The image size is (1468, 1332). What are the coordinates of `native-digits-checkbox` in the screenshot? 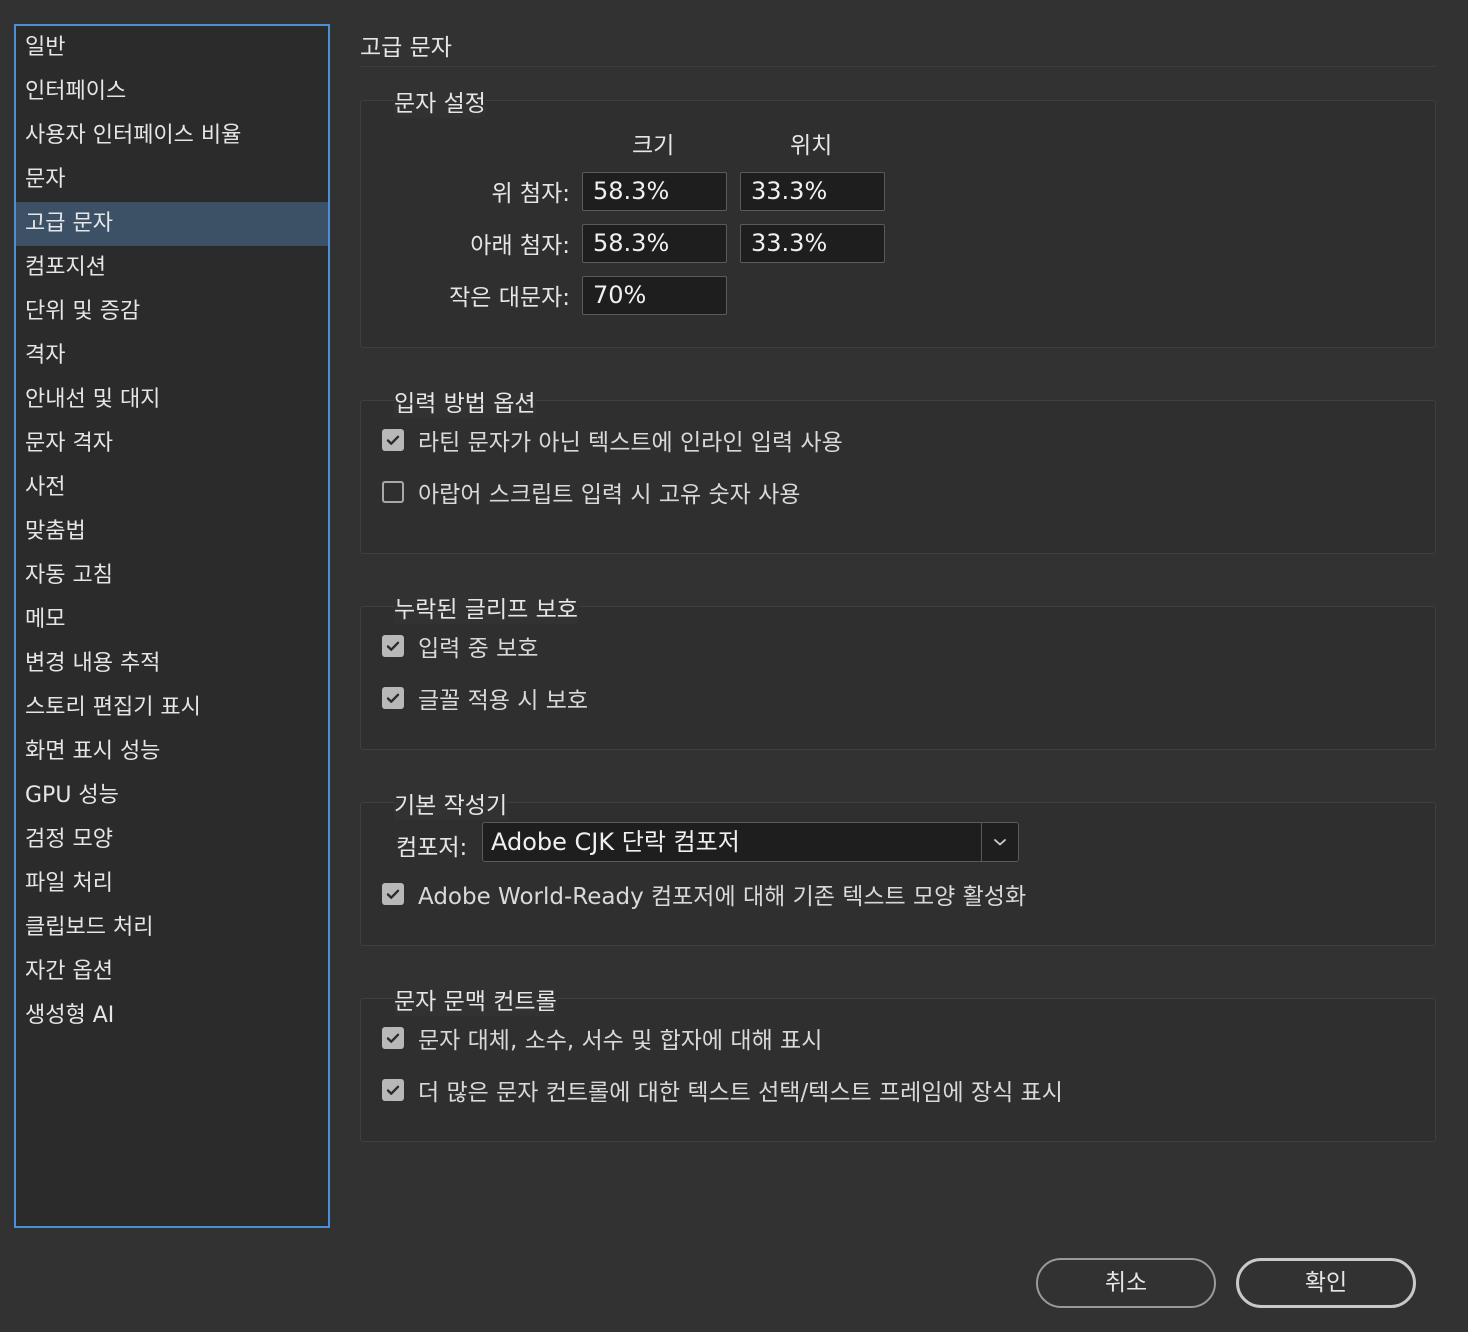 It's located at (393, 492).